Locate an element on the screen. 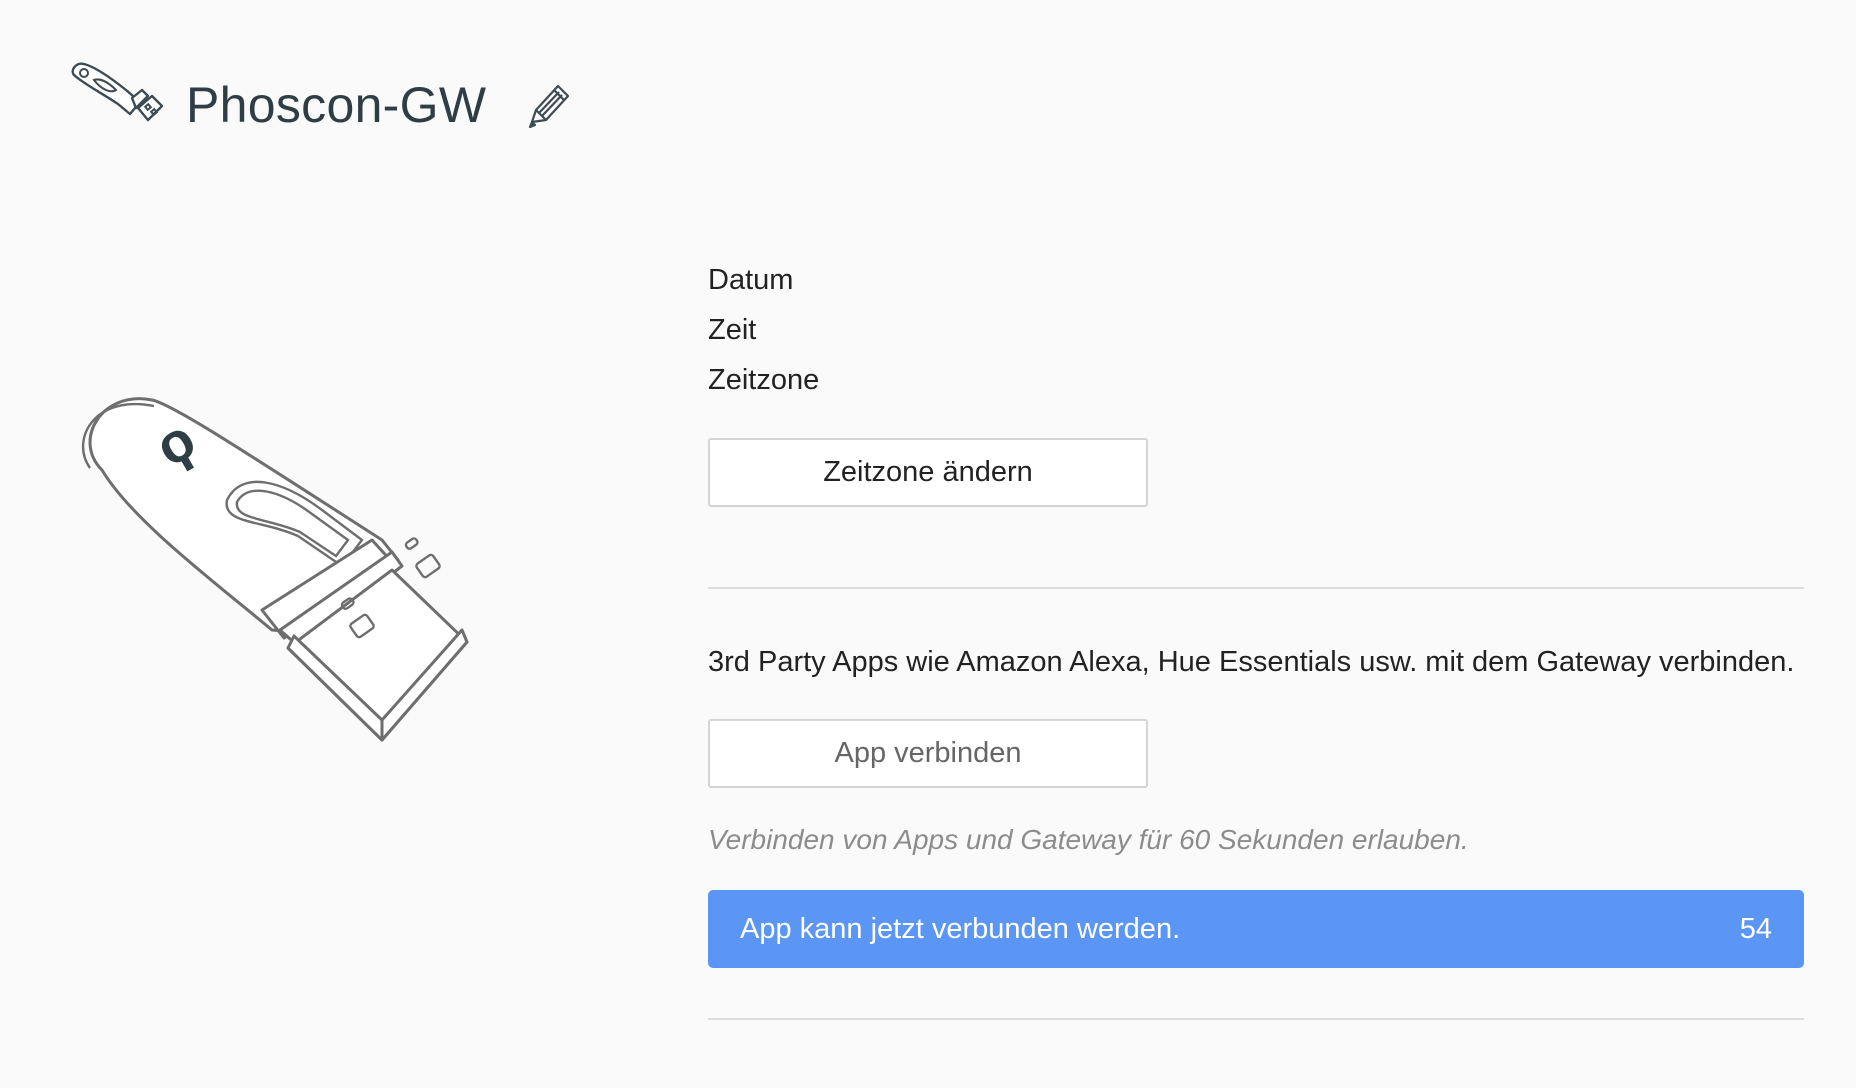 This screenshot has width=1856, height=1088. page-title: Phoscon-GW is located at coordinates (336, 105).